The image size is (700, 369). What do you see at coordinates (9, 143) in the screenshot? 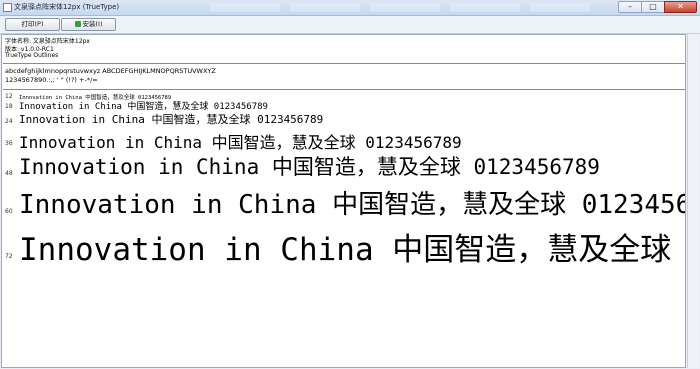
I see `sample-size-label: 36` at bounding box center [9, 143].